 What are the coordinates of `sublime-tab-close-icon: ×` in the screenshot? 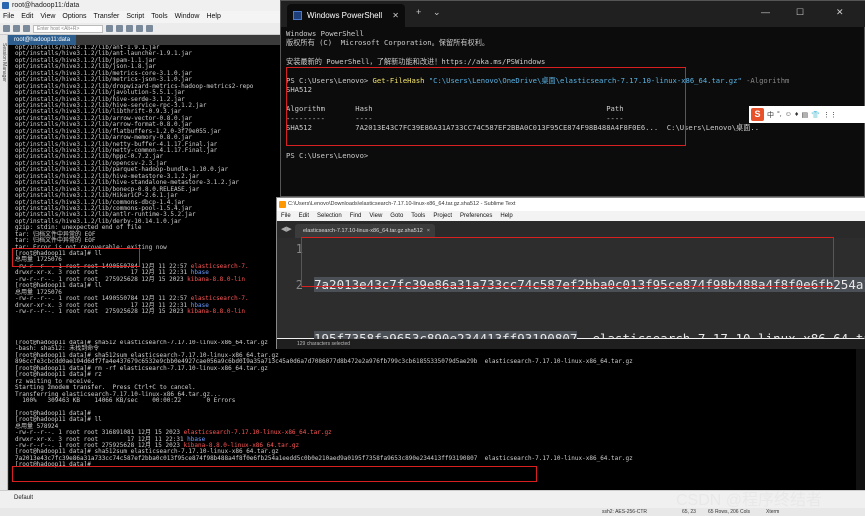 It's located at (428, 231).